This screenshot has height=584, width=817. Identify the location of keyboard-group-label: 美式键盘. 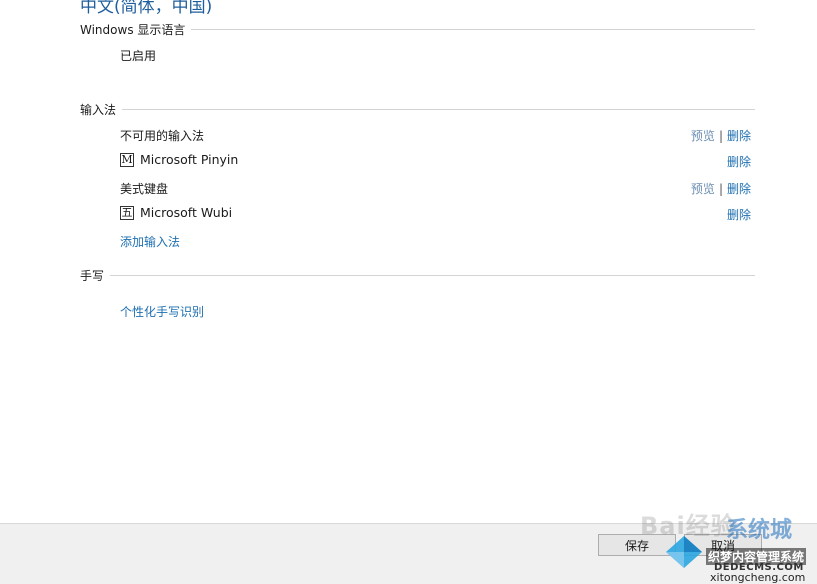
(144, 189).